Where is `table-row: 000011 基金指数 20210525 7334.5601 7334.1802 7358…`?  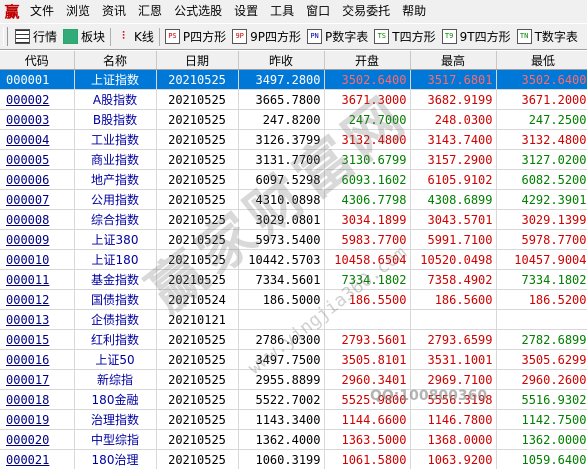
table-row: 000011 基金指数 20210525 7334.5601 7334.1802 7358… is located at coordinates (293, 279).